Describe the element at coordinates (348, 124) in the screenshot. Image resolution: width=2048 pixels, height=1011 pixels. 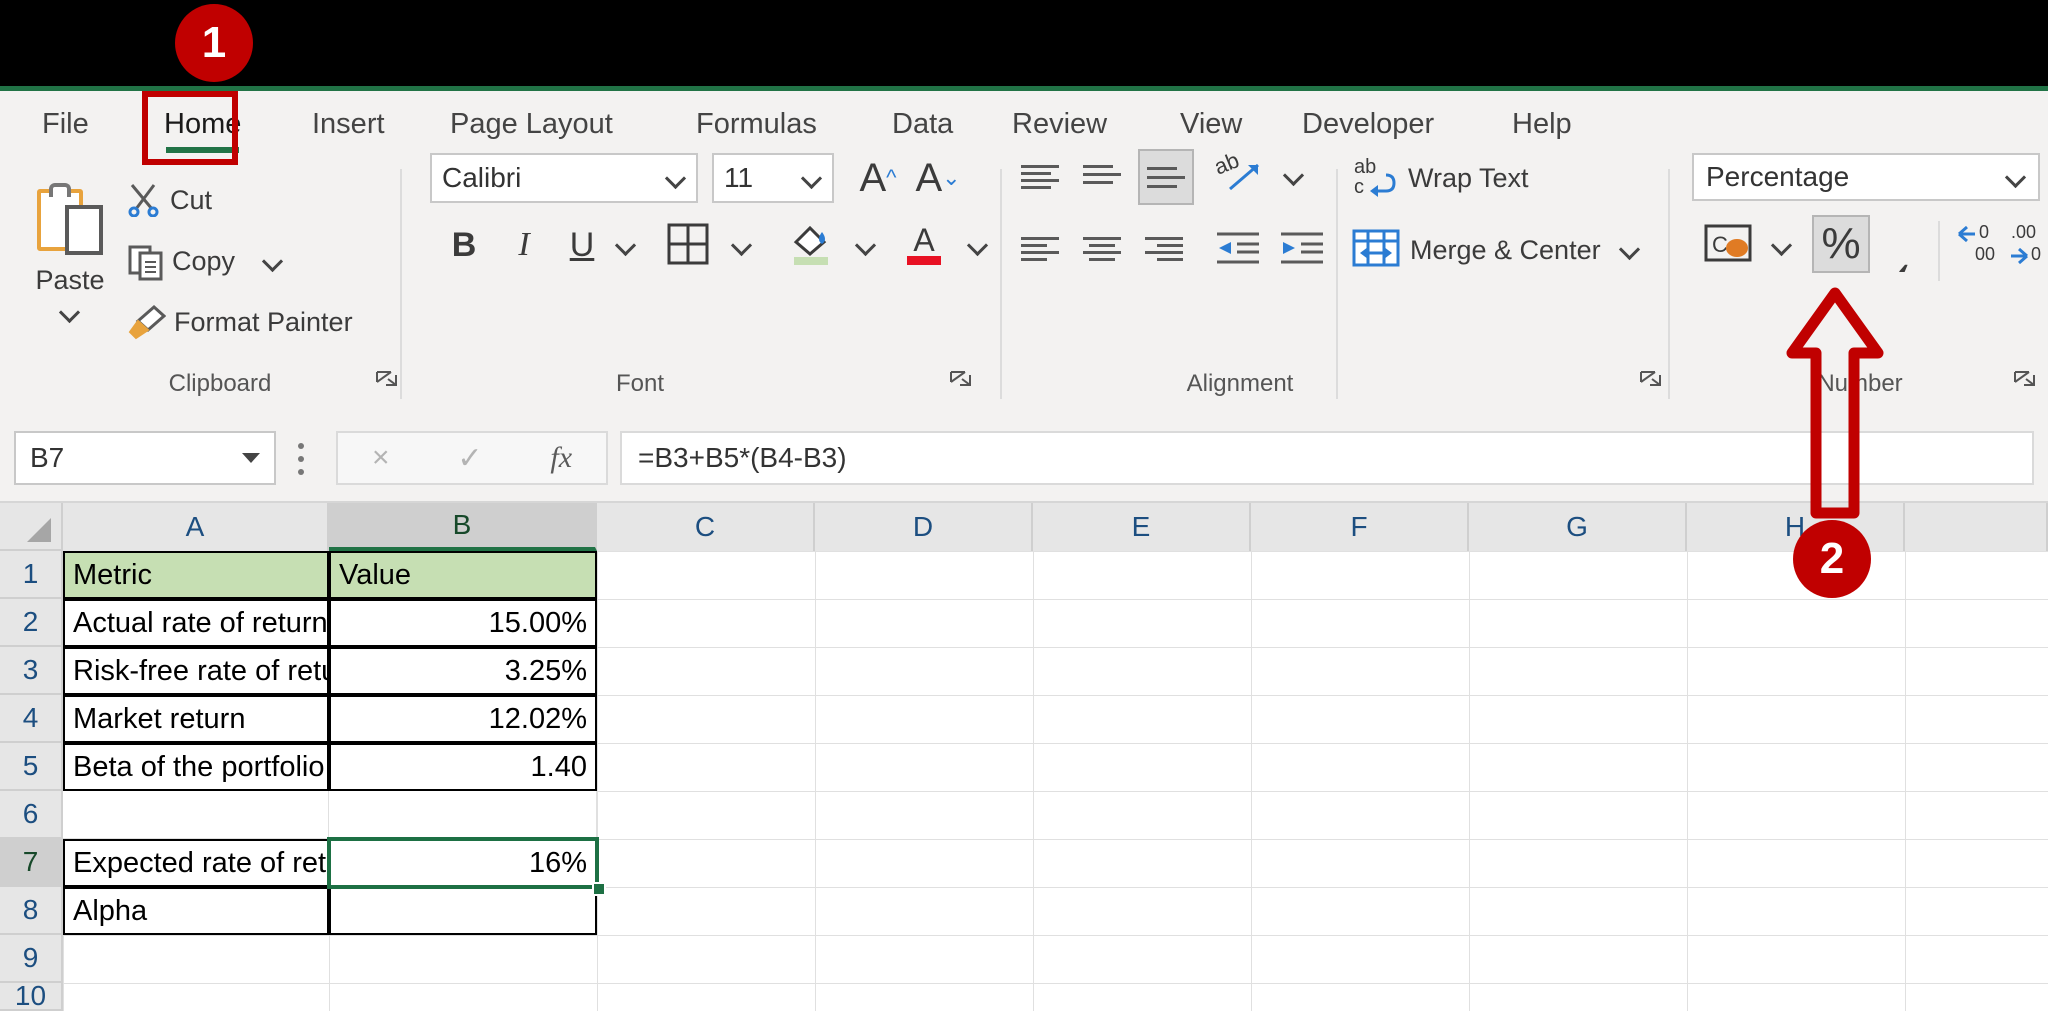
I see `tab-insert: Insert` at that location.